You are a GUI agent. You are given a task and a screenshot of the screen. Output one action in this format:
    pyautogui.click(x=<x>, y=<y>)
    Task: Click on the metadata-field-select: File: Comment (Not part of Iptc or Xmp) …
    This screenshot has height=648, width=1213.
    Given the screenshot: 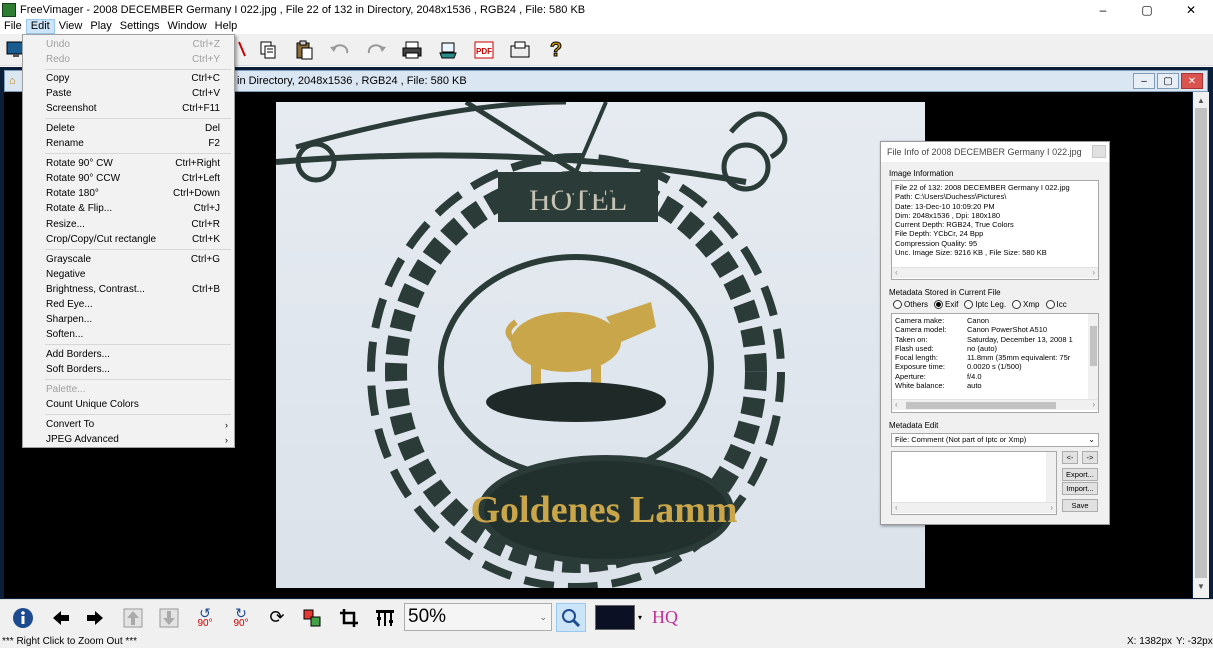 What is the action you would take?
    pyautogui.click(x=995, y=440)
    